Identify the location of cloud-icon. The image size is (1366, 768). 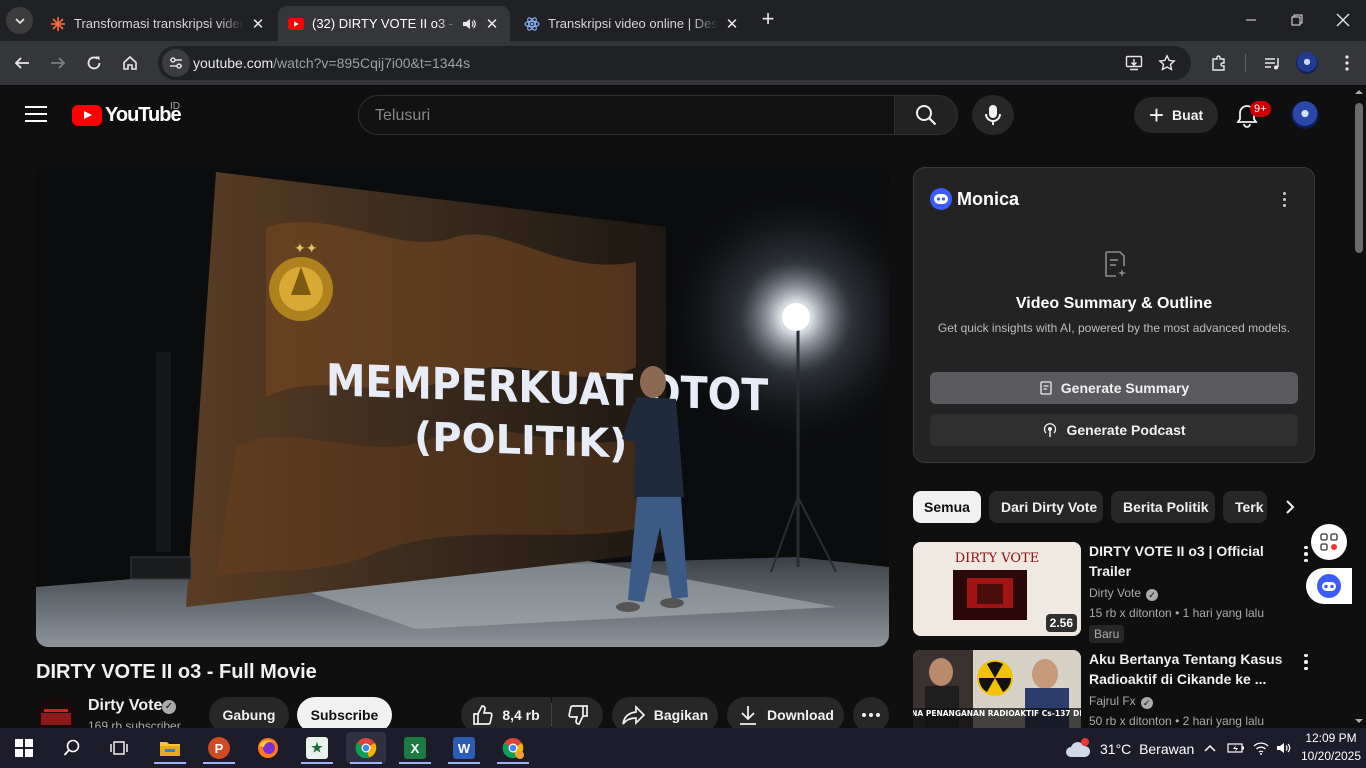
(1078, 747).